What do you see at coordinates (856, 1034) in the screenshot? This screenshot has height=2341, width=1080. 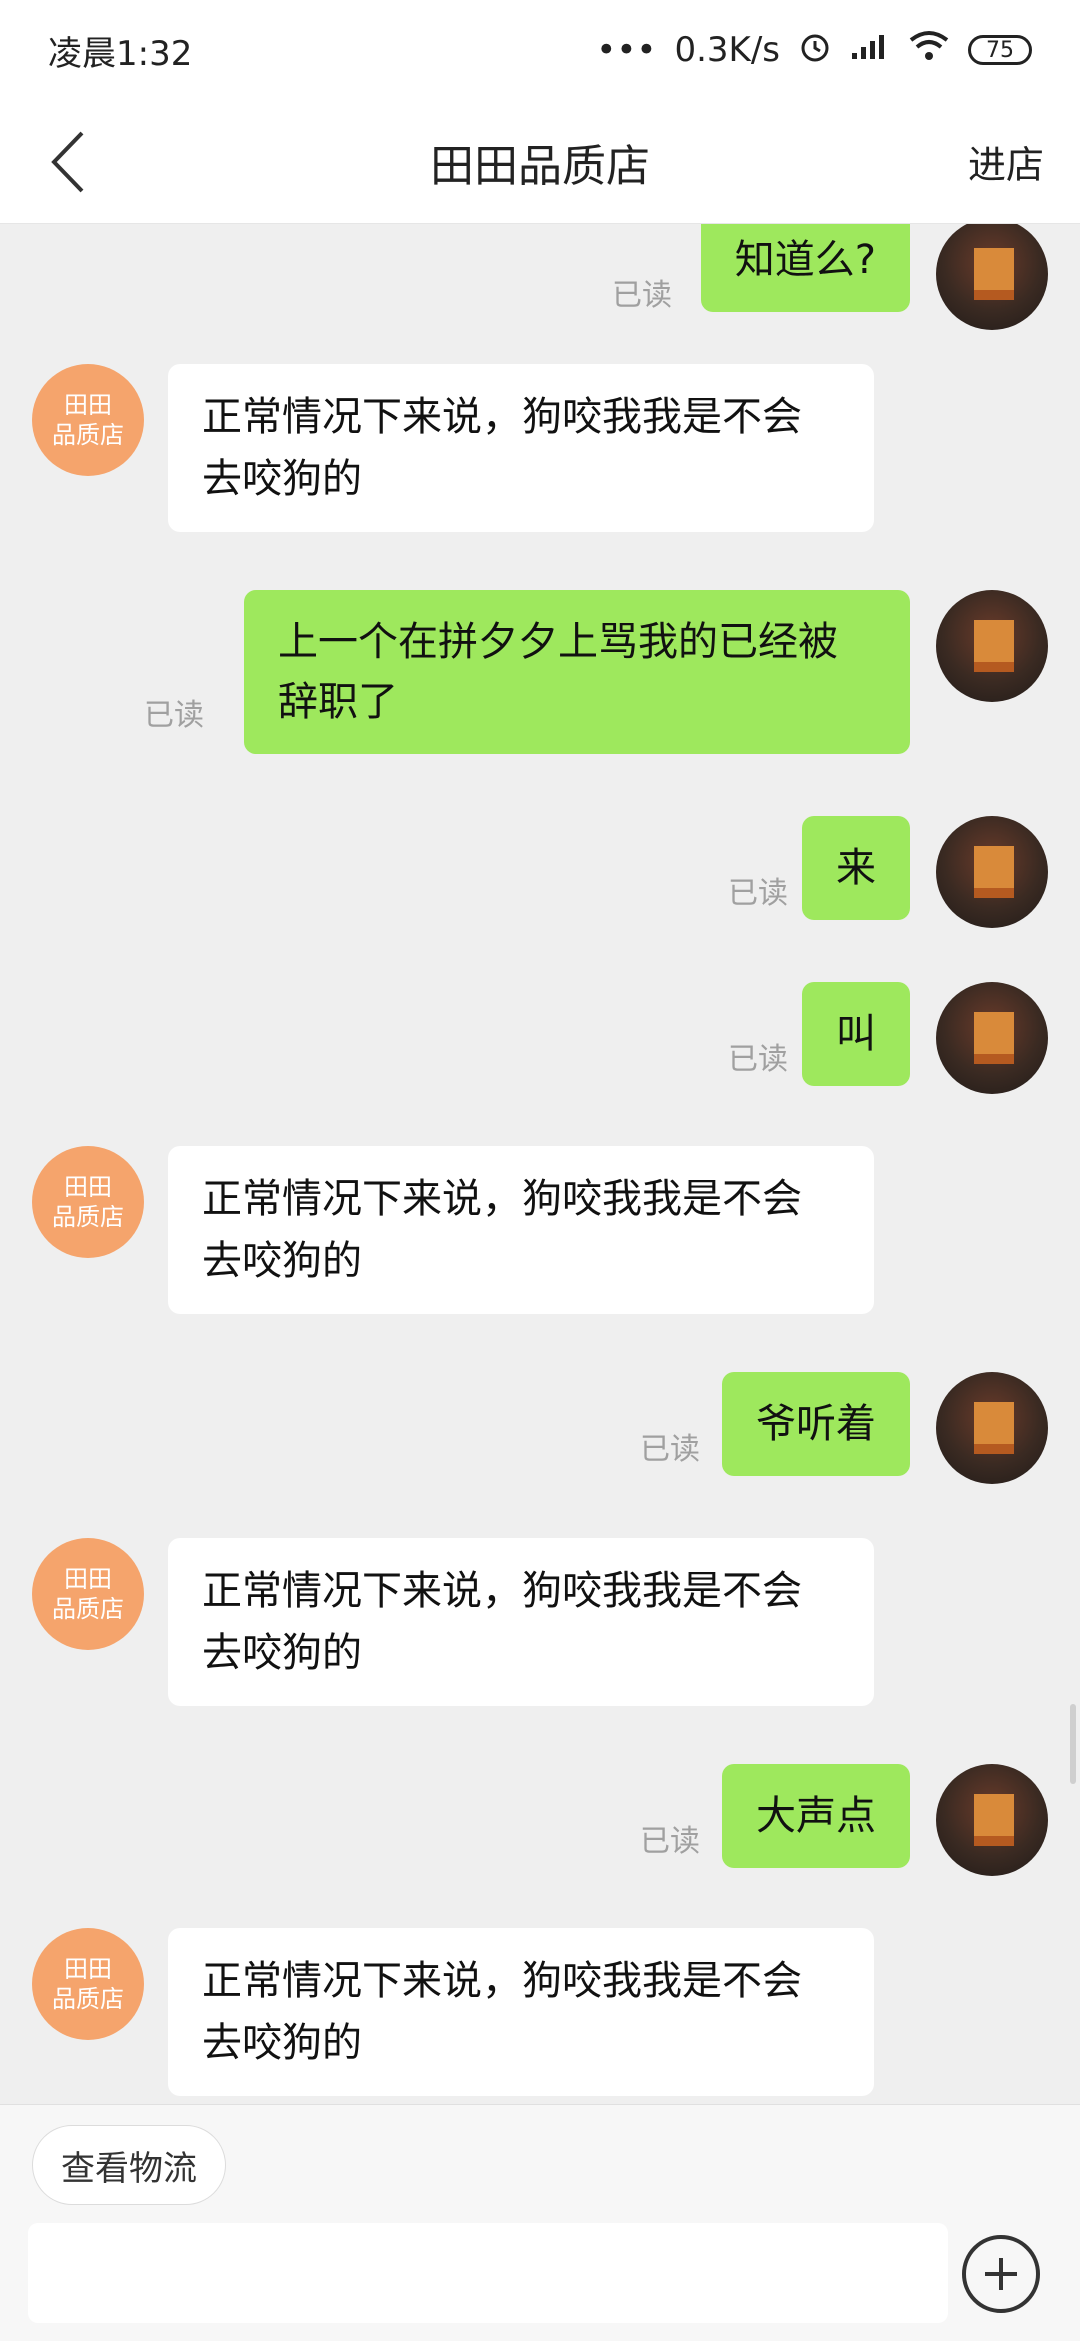 I see `message-bubble-self: 叫` at bounding box center [856, 1034].